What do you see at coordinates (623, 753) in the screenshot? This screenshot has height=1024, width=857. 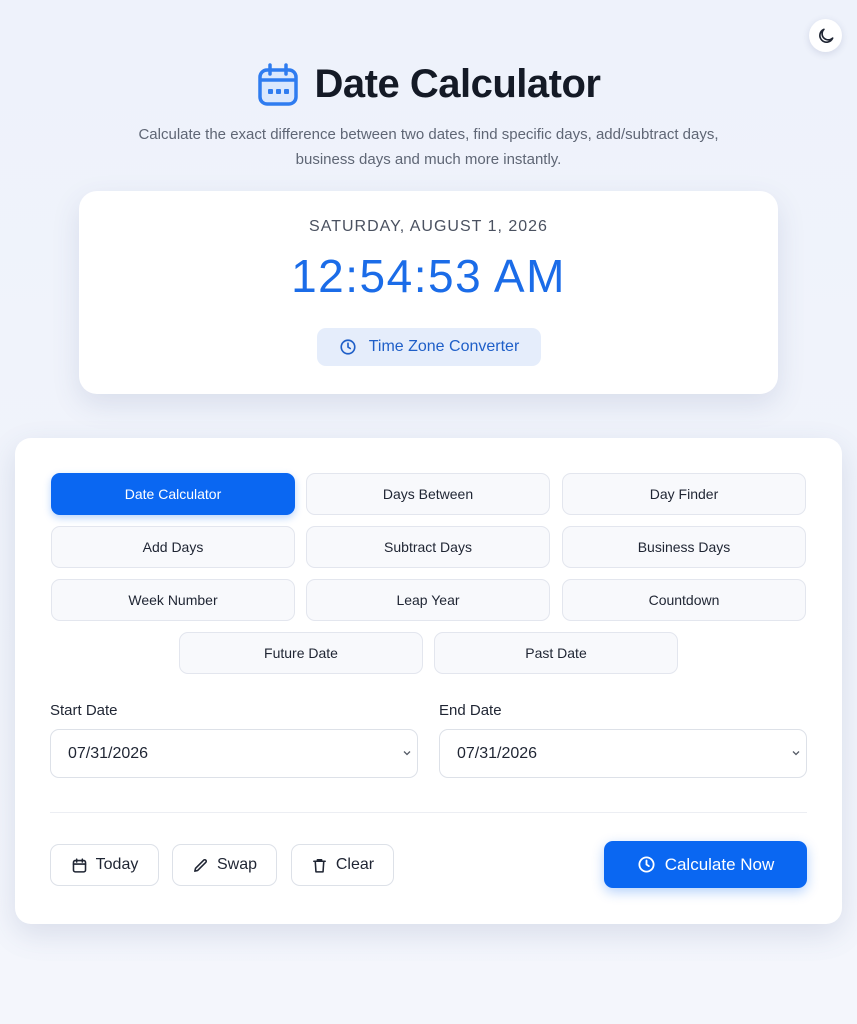 I see `end-date-input: 07/31/2026` at bounding box center [623, 753].